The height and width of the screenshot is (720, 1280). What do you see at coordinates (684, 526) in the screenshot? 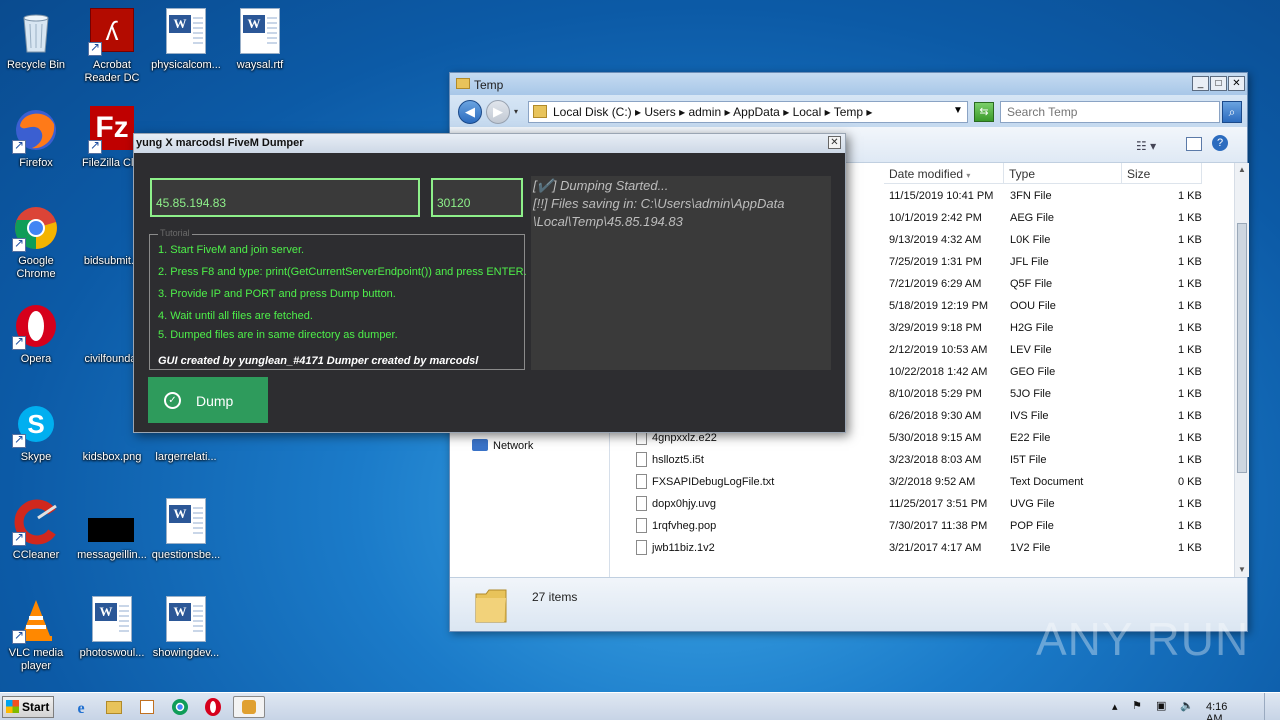
I see `file-name: 1rqfvheg.pop` at bounding box center [684, 526].